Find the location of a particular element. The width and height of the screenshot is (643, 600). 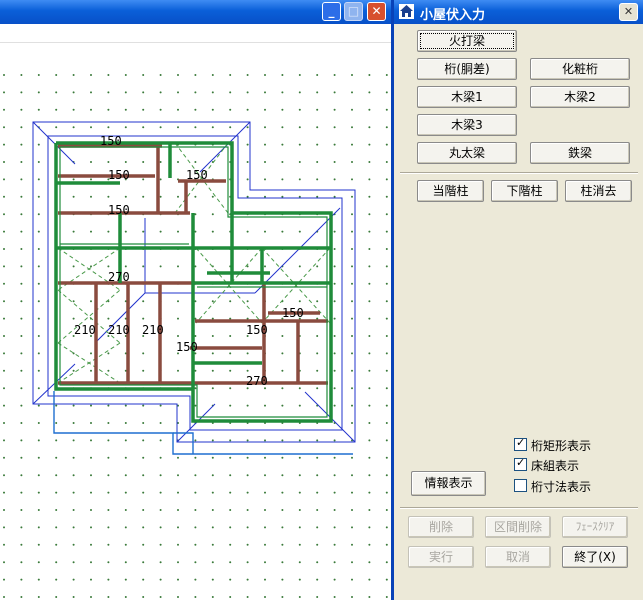

erase-column-button: 柱消去 is located at coordinates (598, 191).